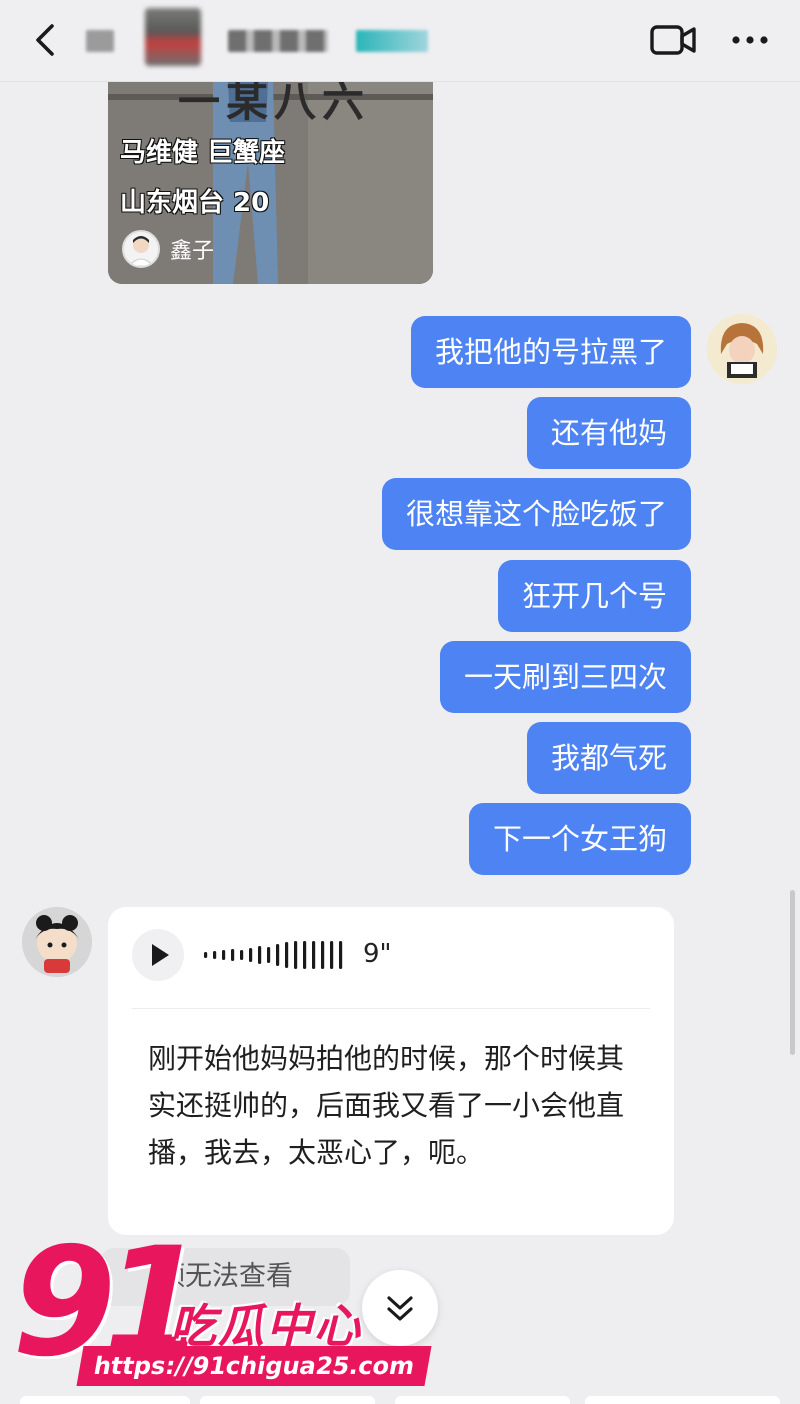  I want to click on message-bubble-outgoing: 我都气死, so click(608, 758).